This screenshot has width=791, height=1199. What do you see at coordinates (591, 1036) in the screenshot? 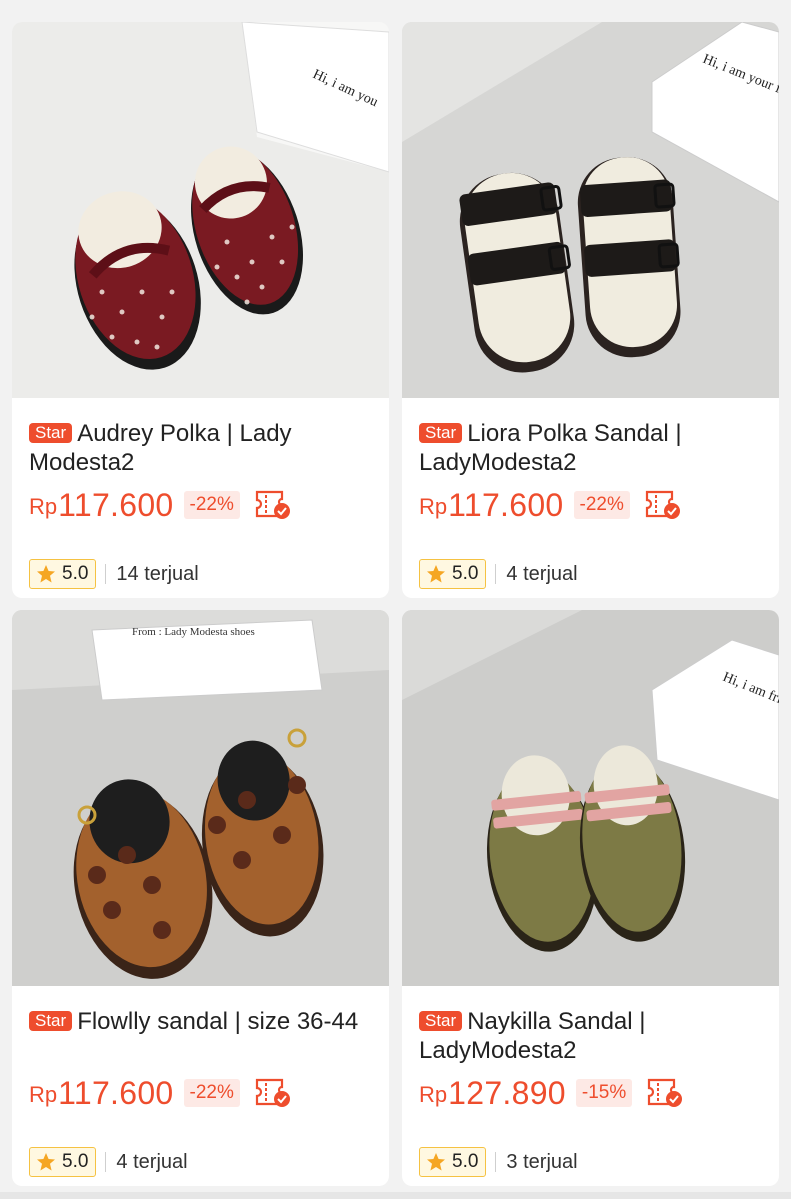
I see `product-title: Star Naykilla Sandal | LadyModesta2` at bounding box center [591, 1036].